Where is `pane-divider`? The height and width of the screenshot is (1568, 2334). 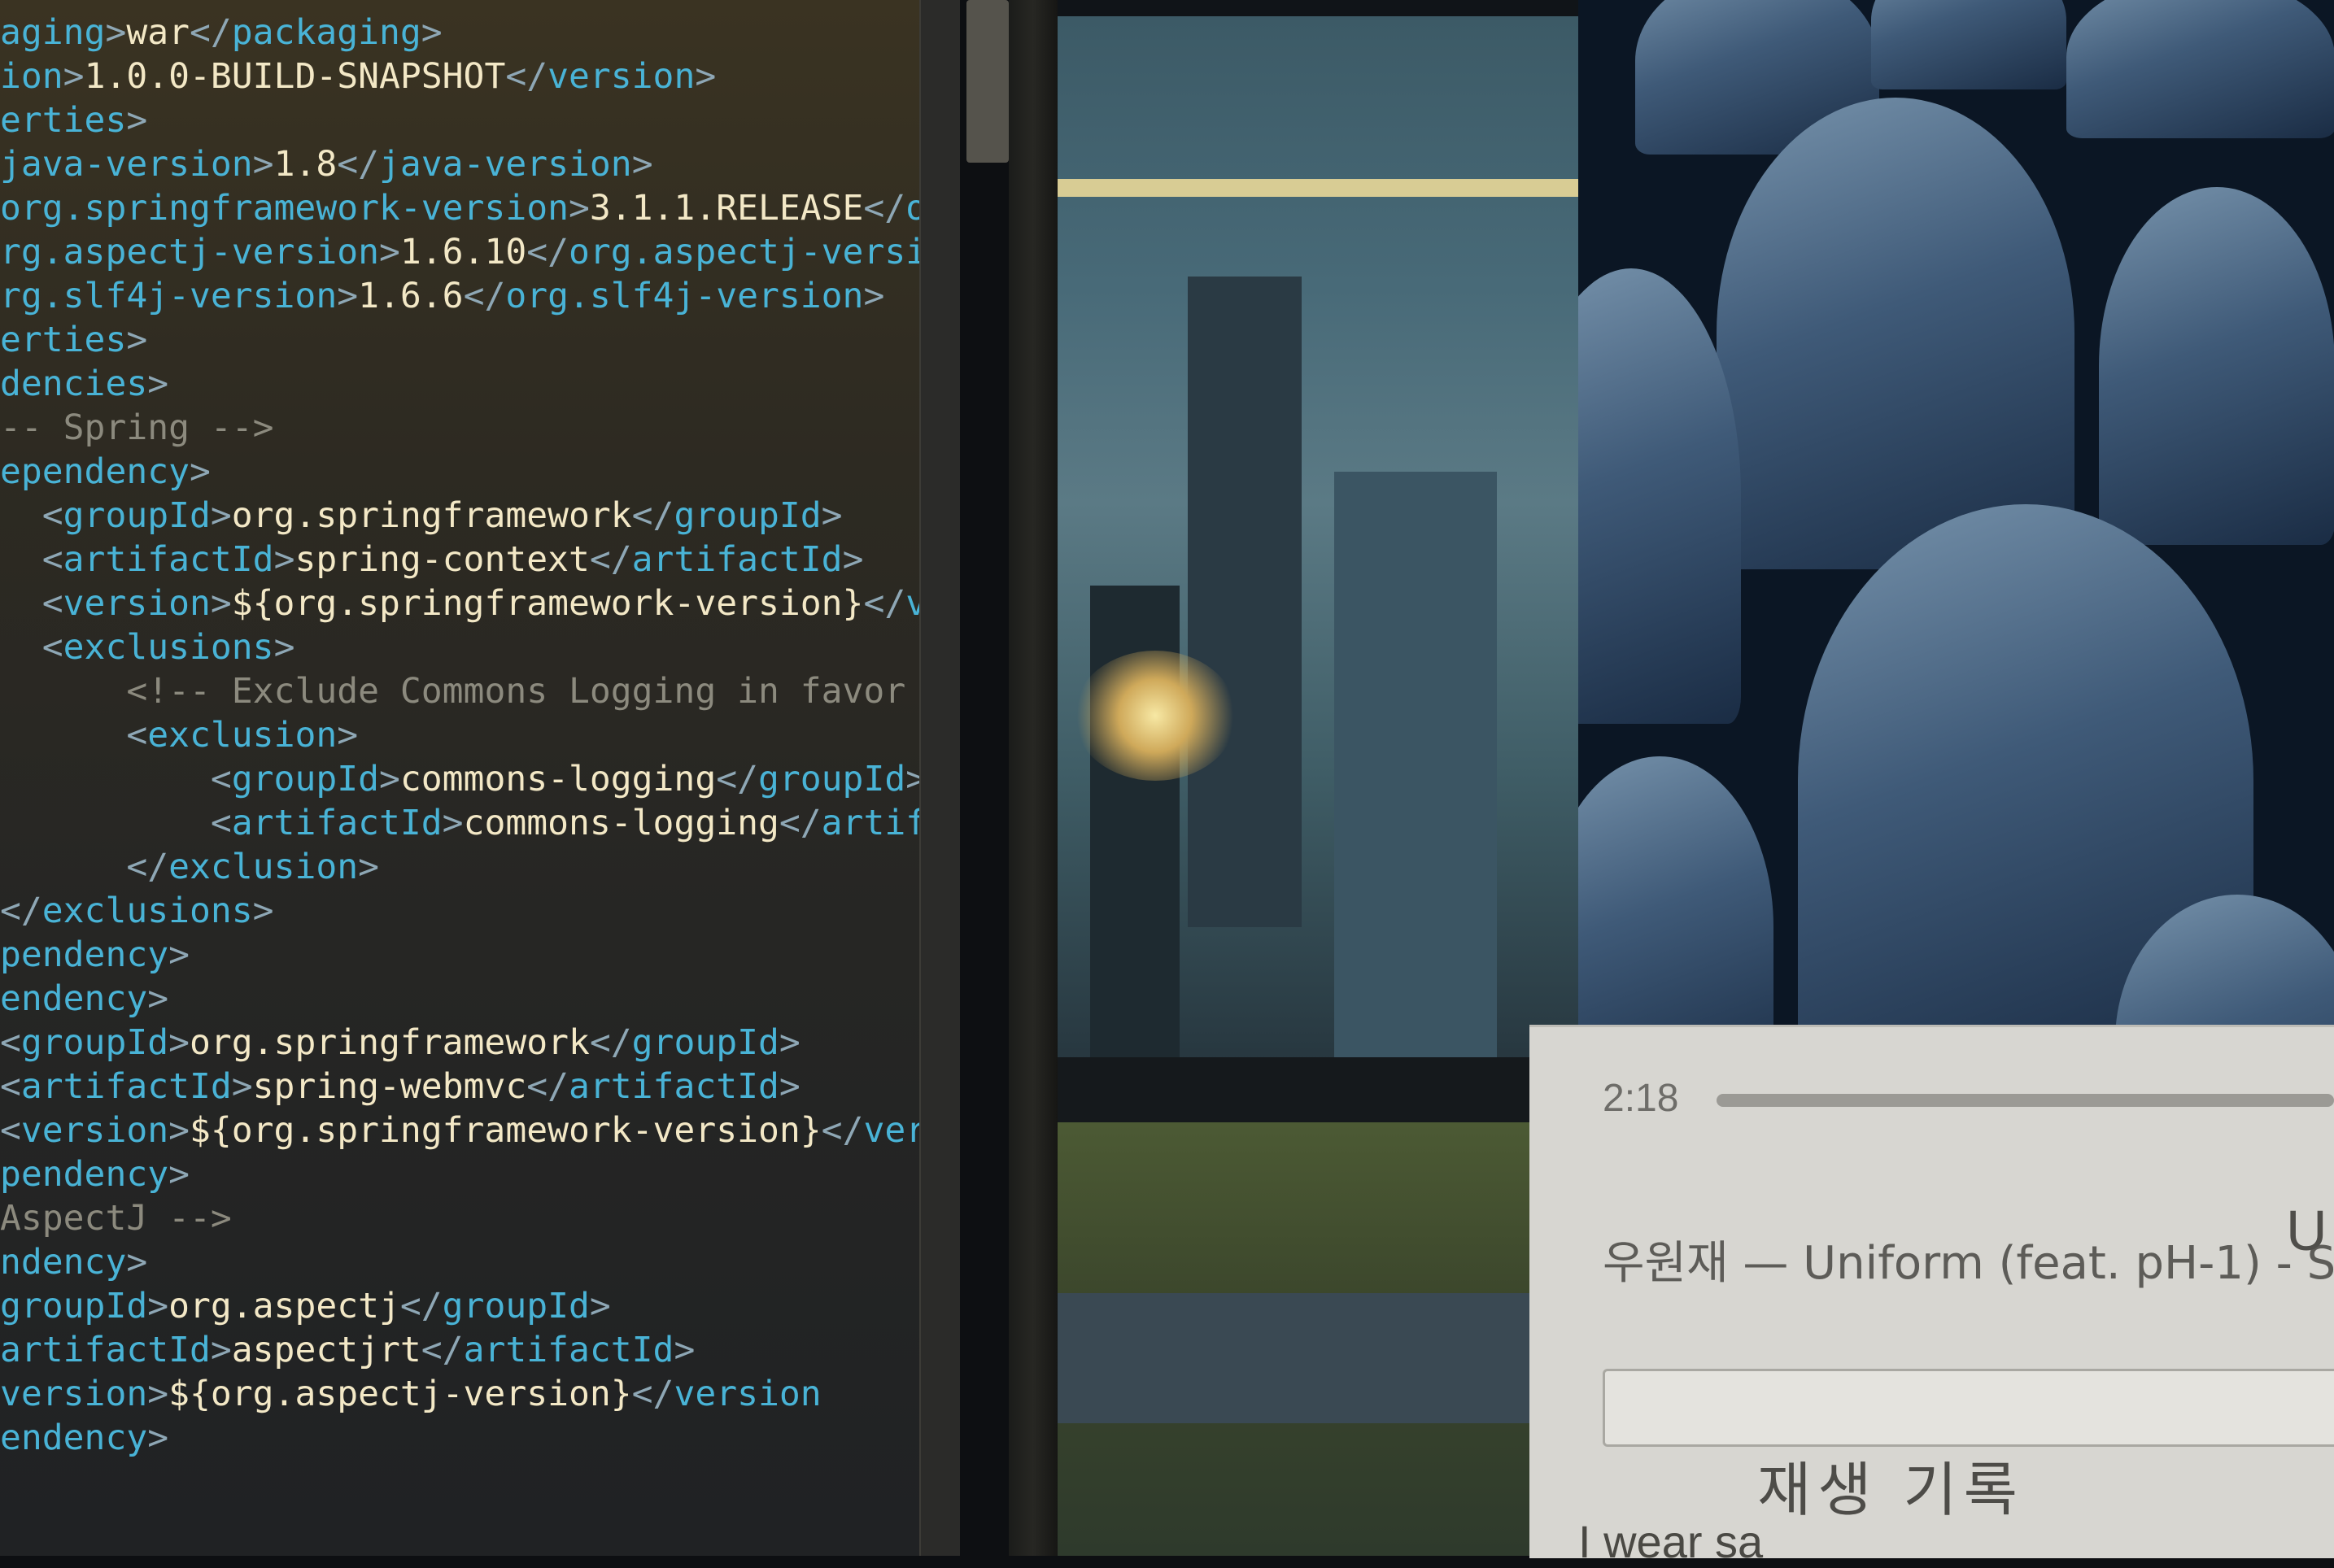
pane-divider is located at coordinates (1033, 778).